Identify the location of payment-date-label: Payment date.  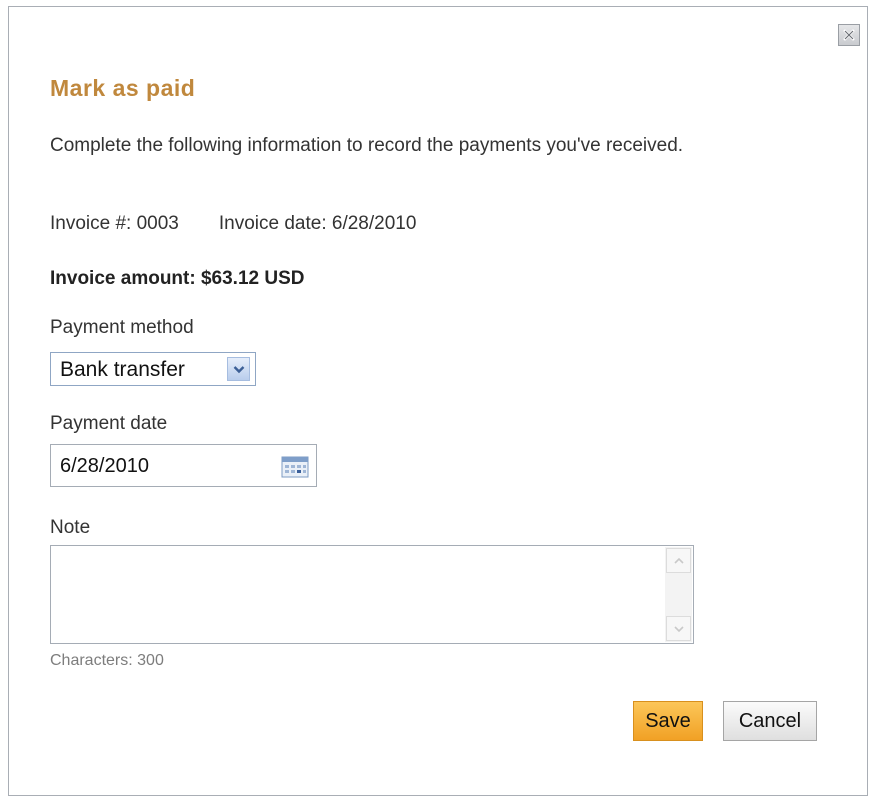
(109, 423).